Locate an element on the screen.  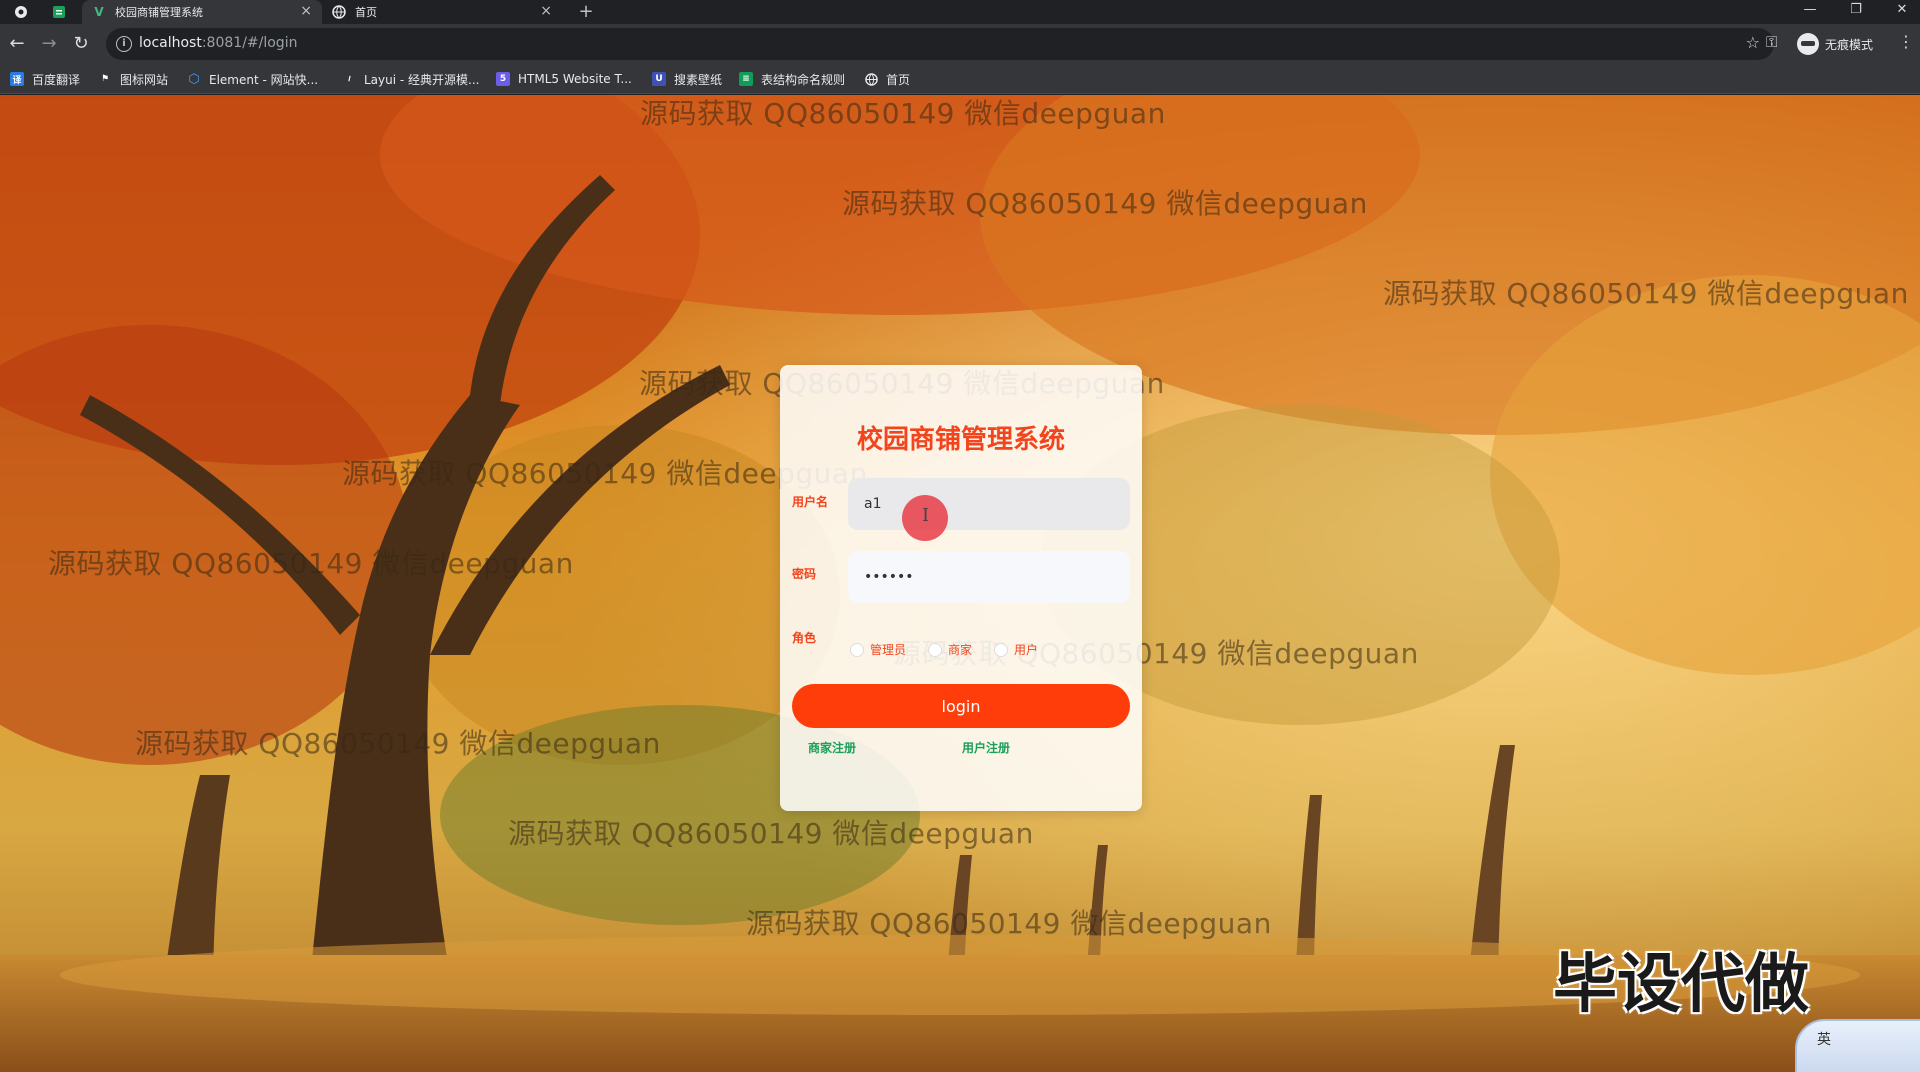
tab-search-icon is located at coordinates (59, 12).